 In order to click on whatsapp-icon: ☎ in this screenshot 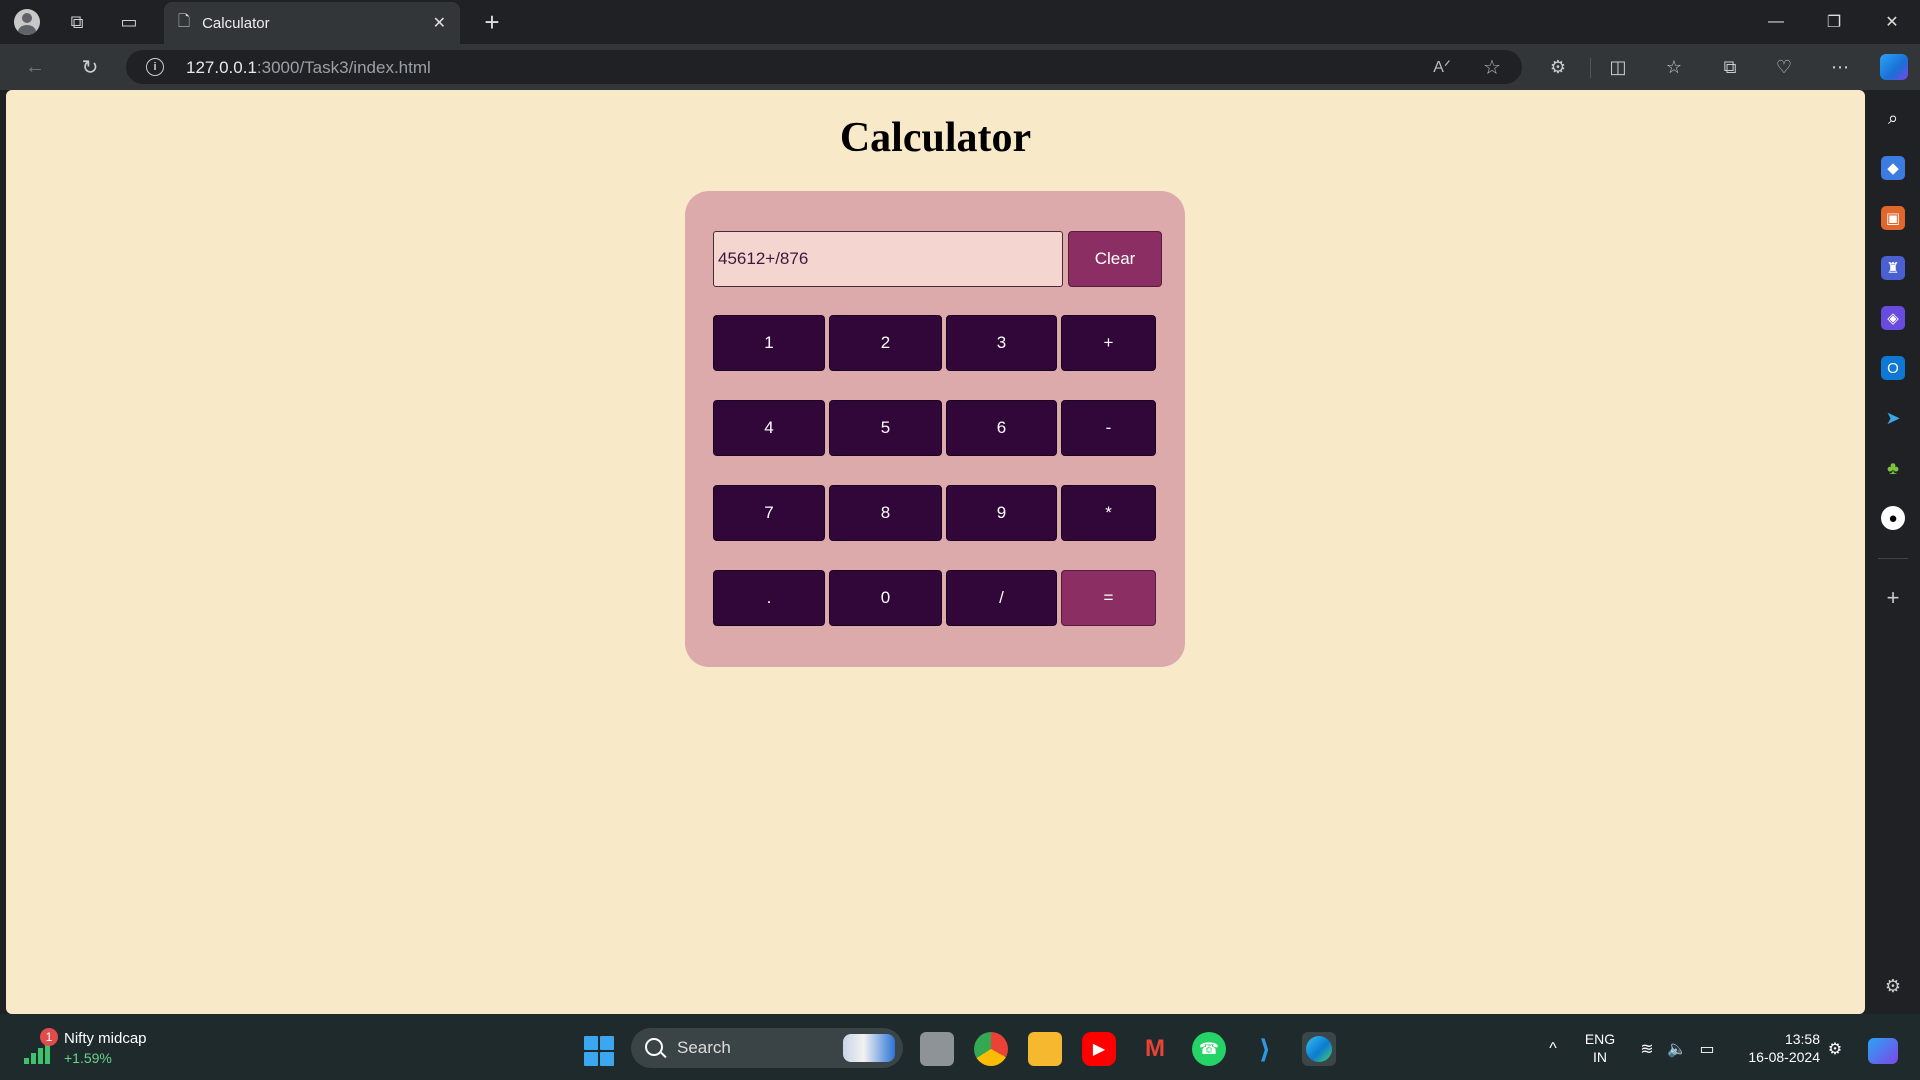, I will do `click(1209, 1049)`.